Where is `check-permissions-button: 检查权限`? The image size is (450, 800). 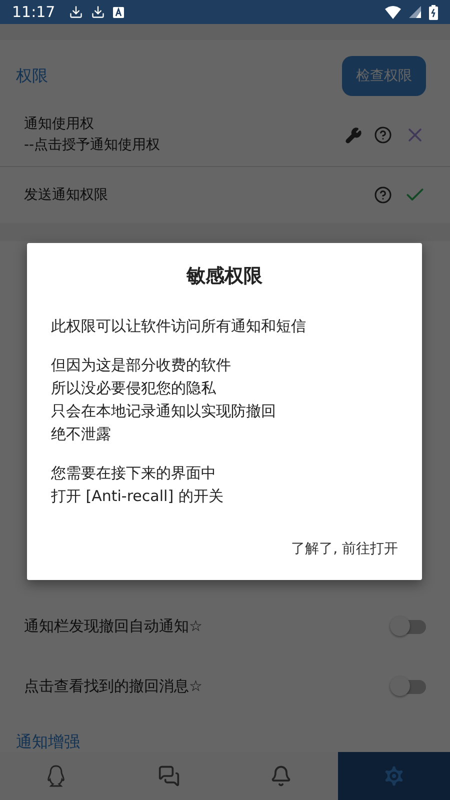
check-permissions-button: 检查权限 is located at coordinates (384, 76).